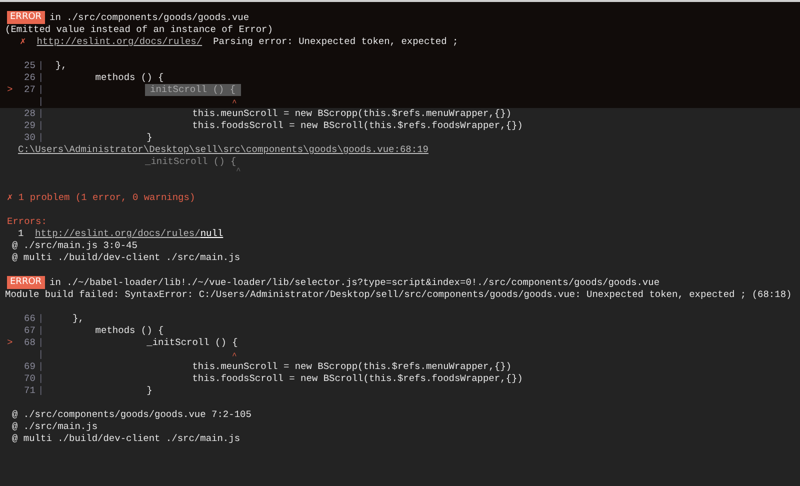  Describe the element at coordinates (132, 415) in the screenshot. I see `module-trace: @ ./src/components/goods/goods.vue 7:2-105` at that location.